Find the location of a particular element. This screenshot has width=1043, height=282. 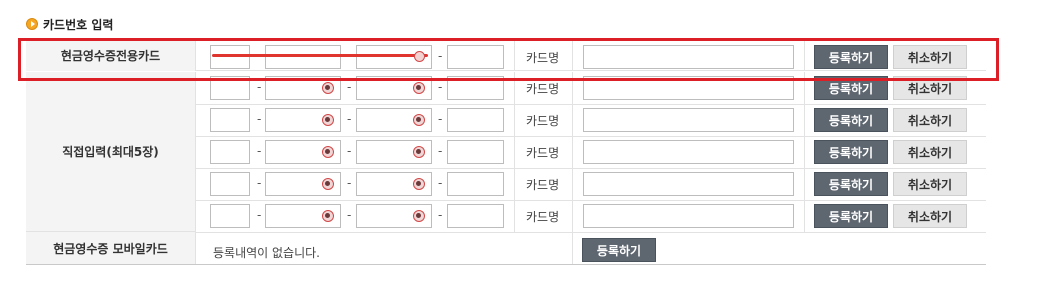

redaction-mark is located at coordinates (320, 55).